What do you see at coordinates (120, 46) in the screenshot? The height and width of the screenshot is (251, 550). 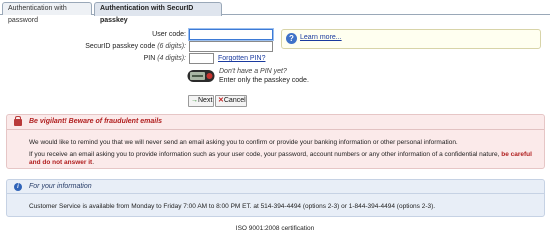 I see `passkey-label-text: SecurID passkey code` at bounding box center [120, 46].